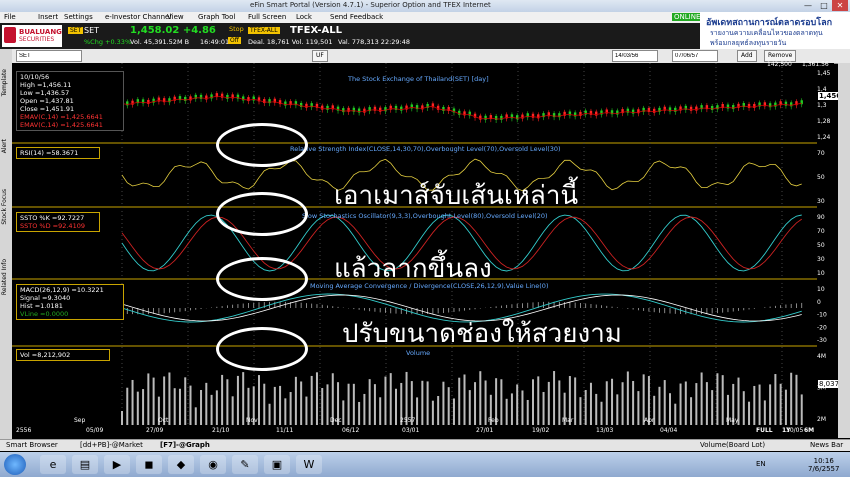  What do you see at coordinates (808, 5) in the screenshot?
I see `minimize-button: —` at bounding box center [808, 5].